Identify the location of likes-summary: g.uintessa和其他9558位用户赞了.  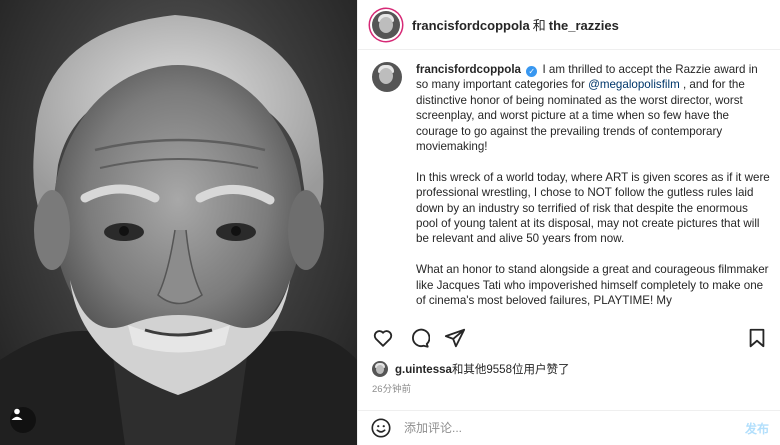
(470, 369).